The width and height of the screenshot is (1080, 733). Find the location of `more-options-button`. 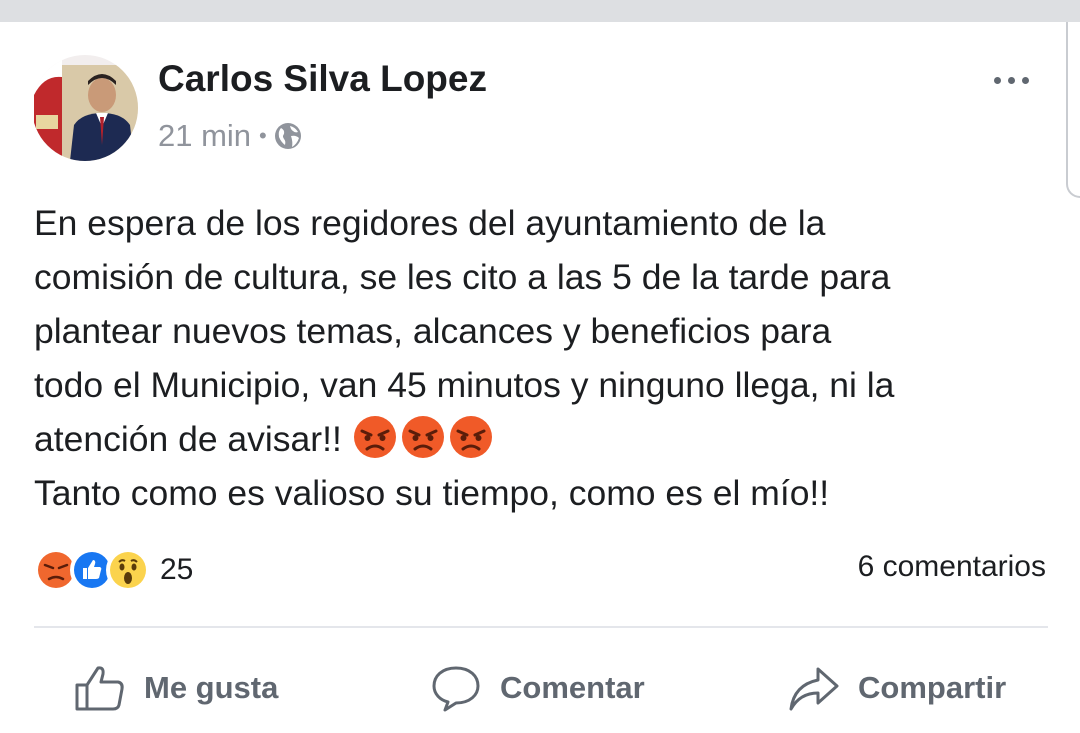

more-options-button is located at coordinates (1011, 80).